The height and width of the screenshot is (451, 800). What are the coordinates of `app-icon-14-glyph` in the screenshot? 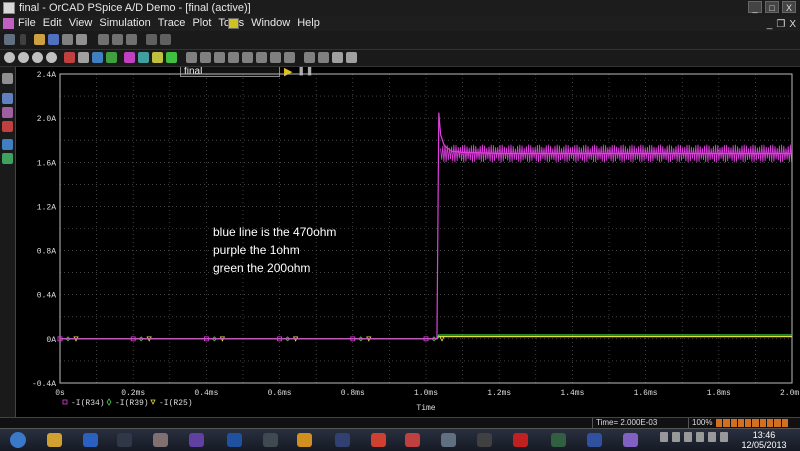 It's located at (484, 440).